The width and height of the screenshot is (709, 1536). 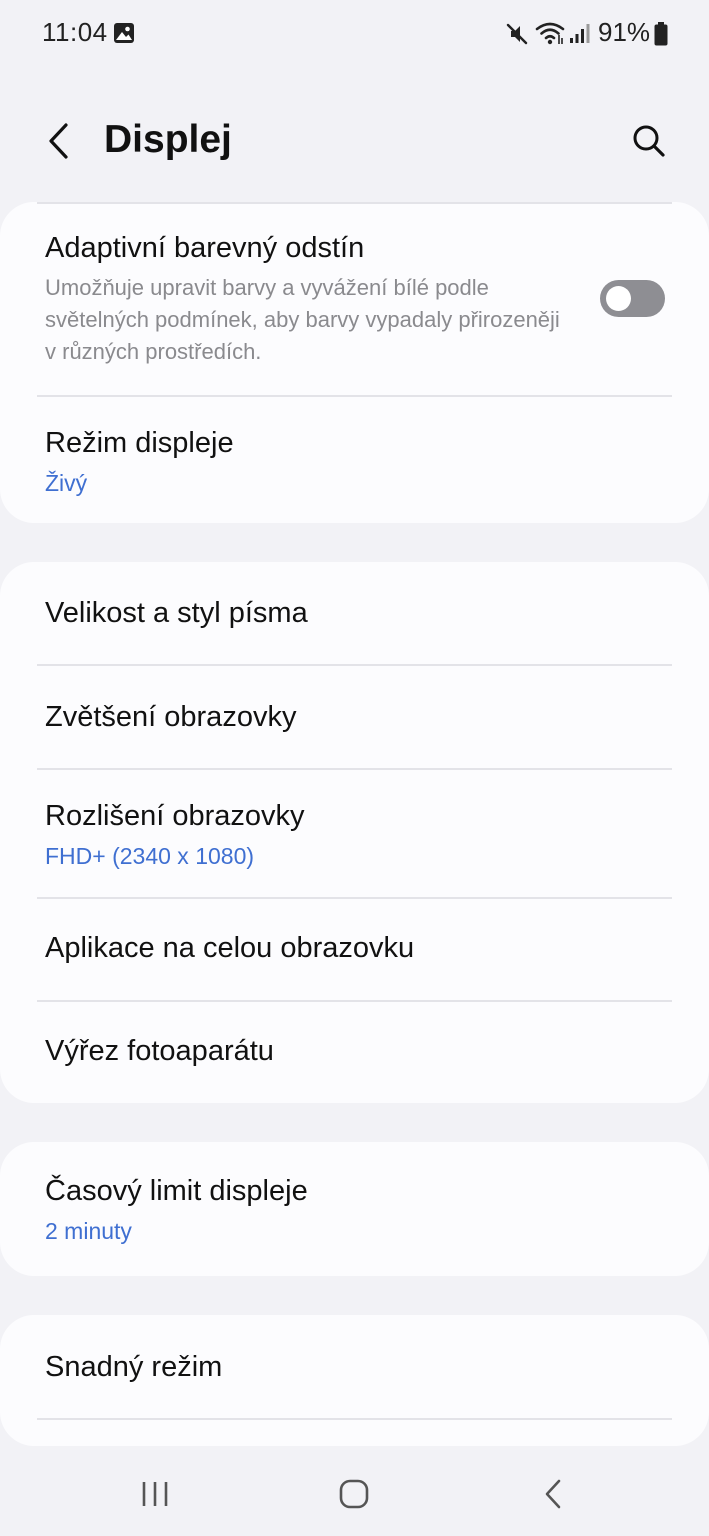 I want to click on screen-resolution-item: Rozlišení obrazovky FHD+ (2340 x 1080), so click(x=354, y=833).